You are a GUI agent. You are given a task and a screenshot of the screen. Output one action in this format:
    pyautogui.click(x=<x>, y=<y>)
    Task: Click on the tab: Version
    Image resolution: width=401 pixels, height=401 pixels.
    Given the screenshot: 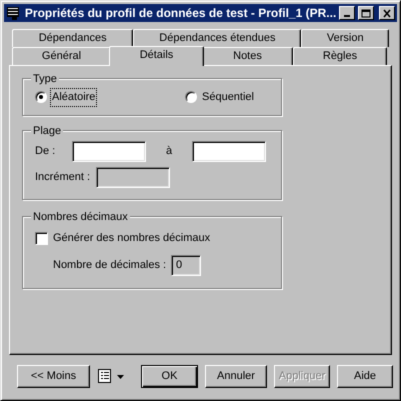 What is the action you would take?
    pyautogui.click(x=345, y=38)
    